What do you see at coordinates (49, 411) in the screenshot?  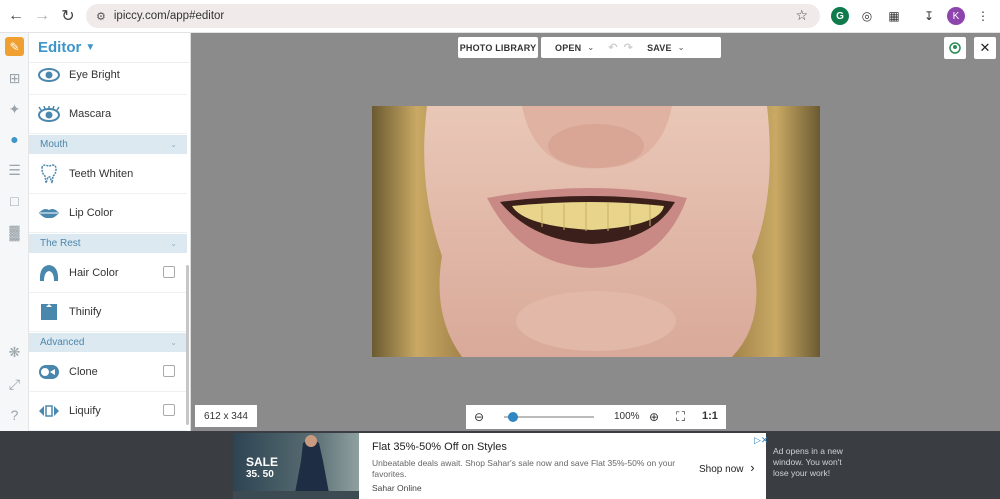 I see `liquify-icon` at bounding box center [49, 411].